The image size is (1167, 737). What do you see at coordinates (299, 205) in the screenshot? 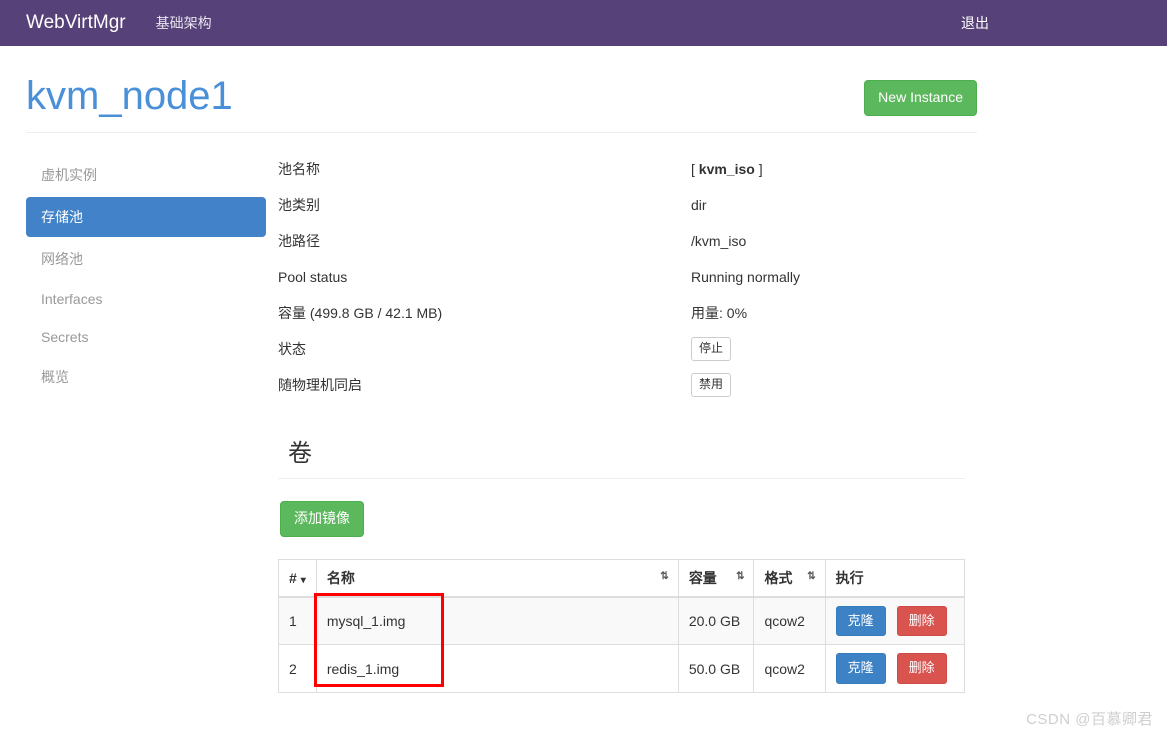
I see `pool-label-type: 池类别` at bounding box center [299, 205].